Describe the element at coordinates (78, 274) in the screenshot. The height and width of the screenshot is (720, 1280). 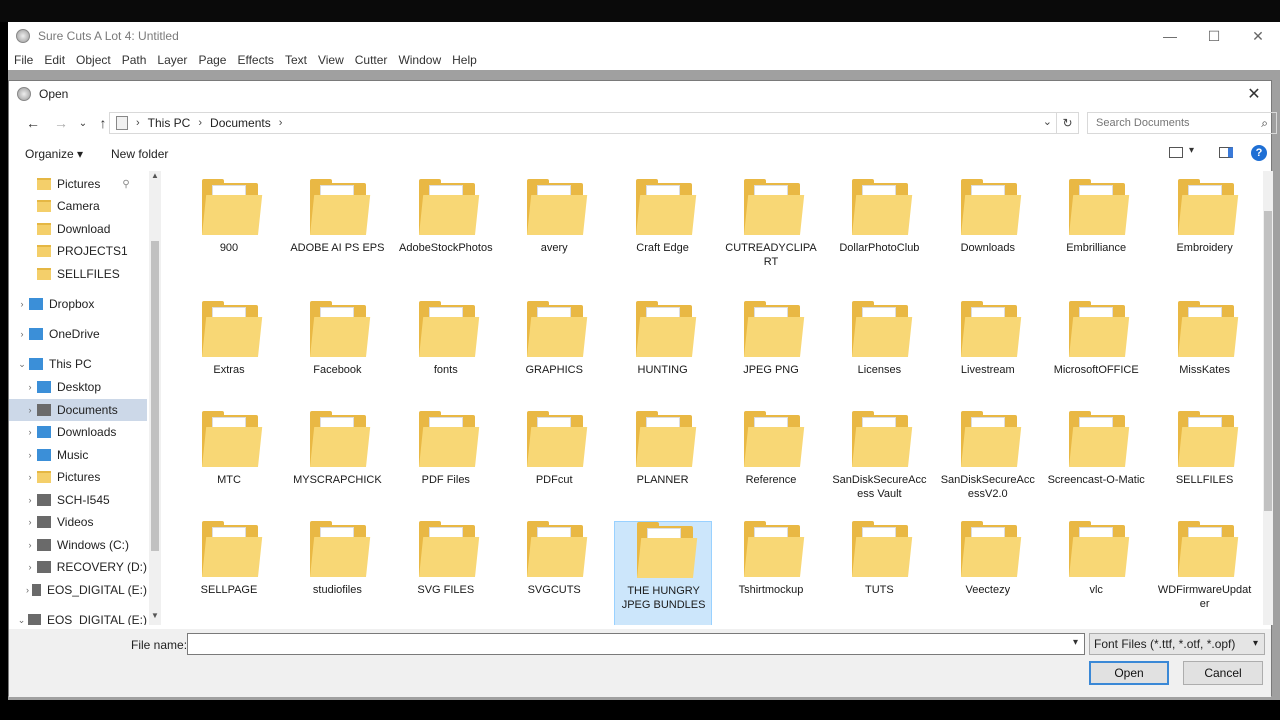
I see `nav-item: SELLFILES` at that location.